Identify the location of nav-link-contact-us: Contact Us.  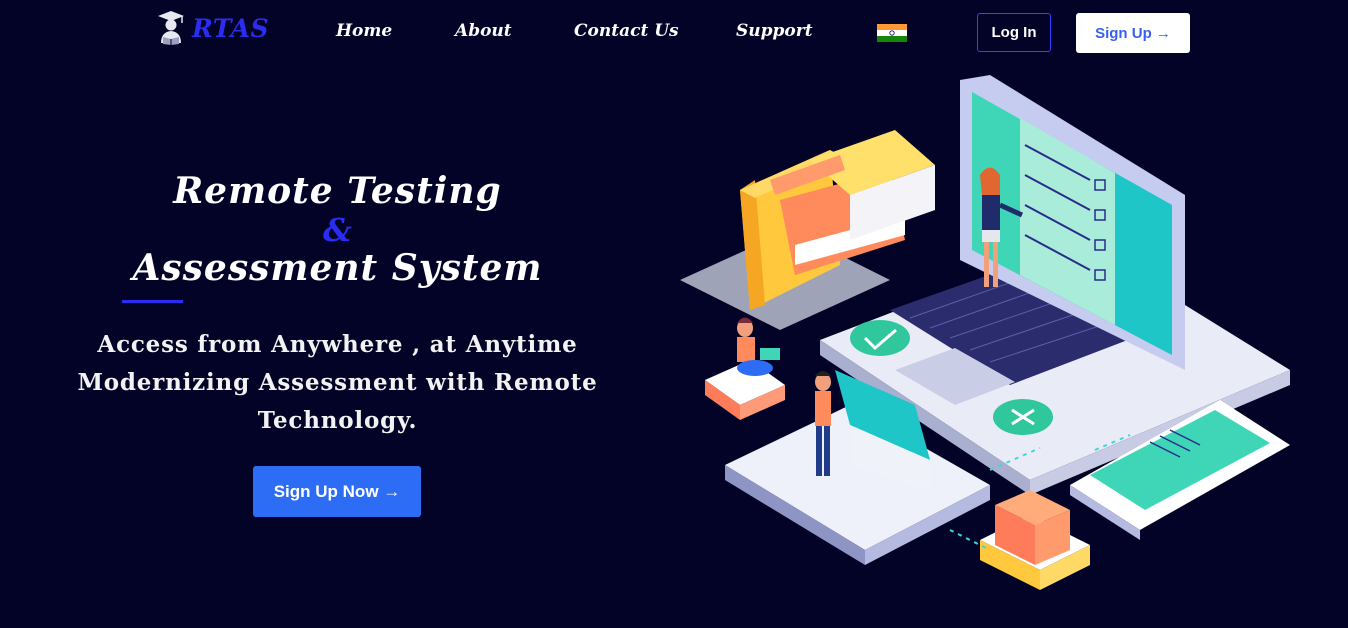
(626, 31).